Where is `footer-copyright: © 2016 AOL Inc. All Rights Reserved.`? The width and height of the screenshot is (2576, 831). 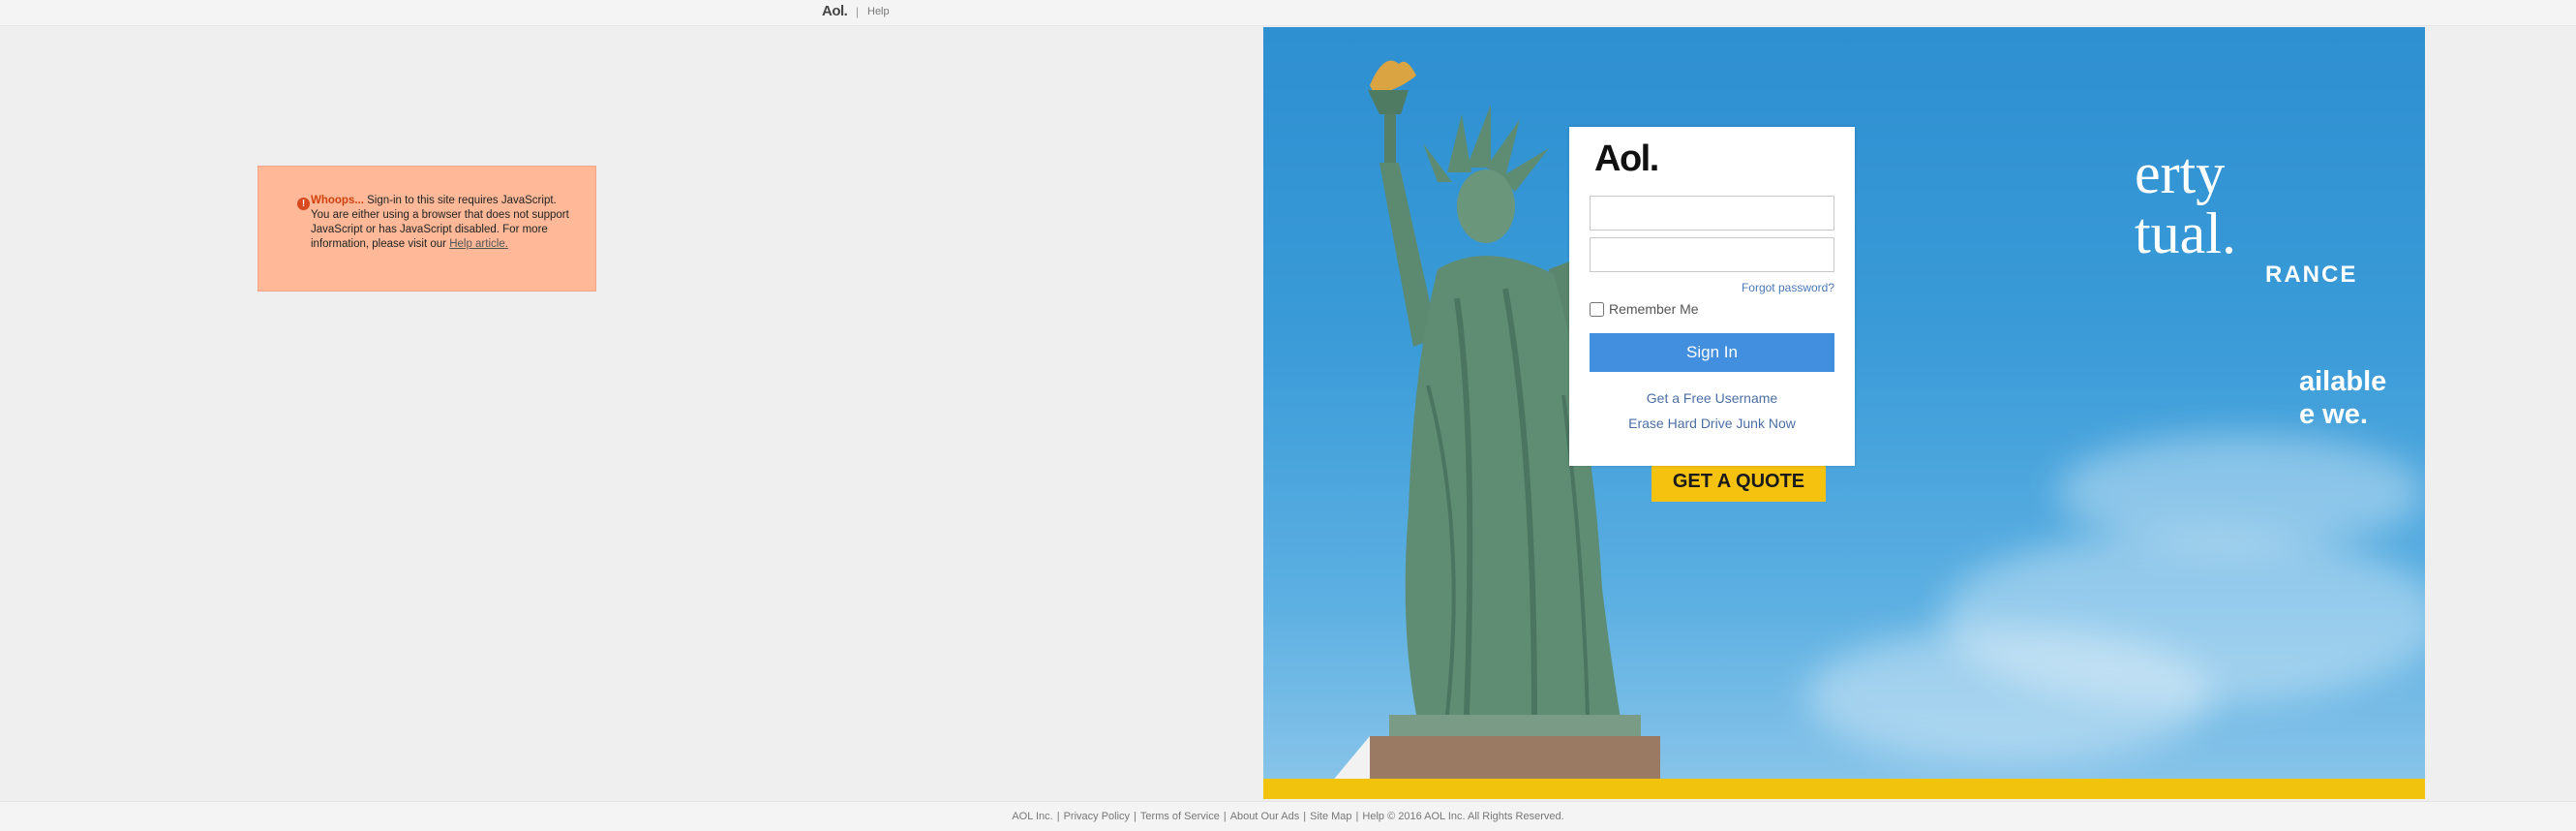
footer-copyright: © 2016 AOL Inc. All Rights Reserved. is located at coordinates (1475, 816).